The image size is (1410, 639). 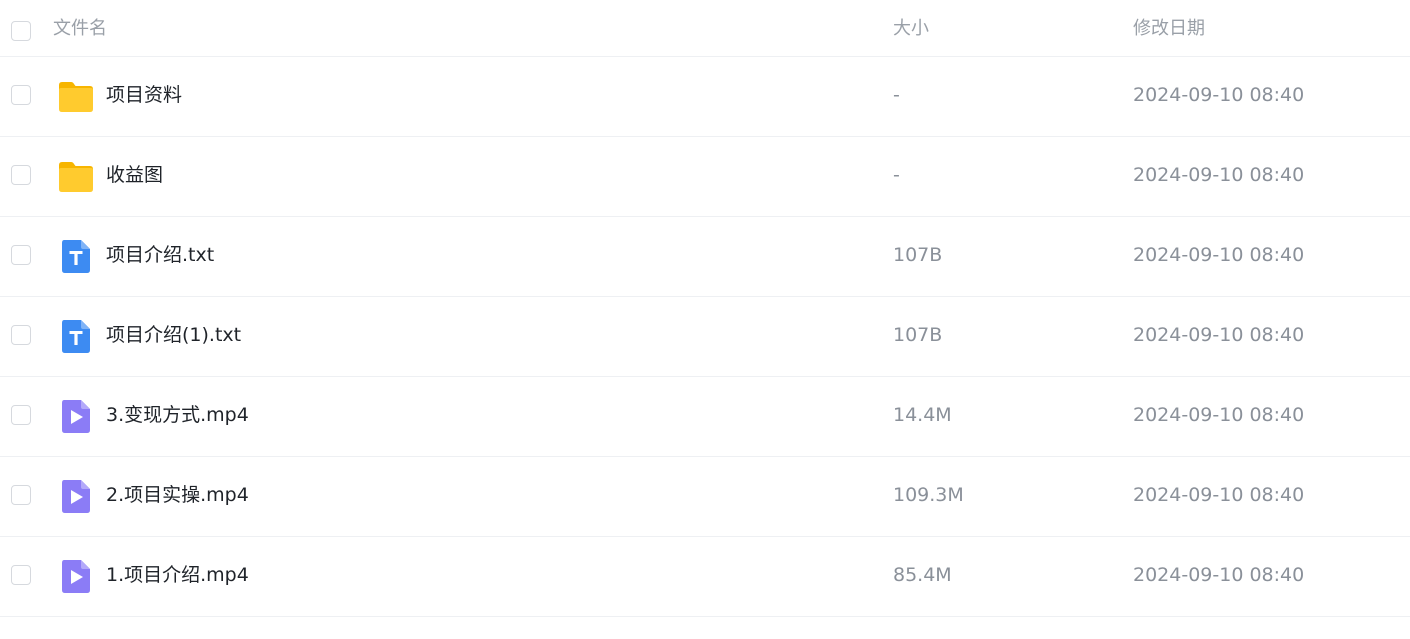 I want to click on file-name: 项目资料, so click(x=144, y=95).